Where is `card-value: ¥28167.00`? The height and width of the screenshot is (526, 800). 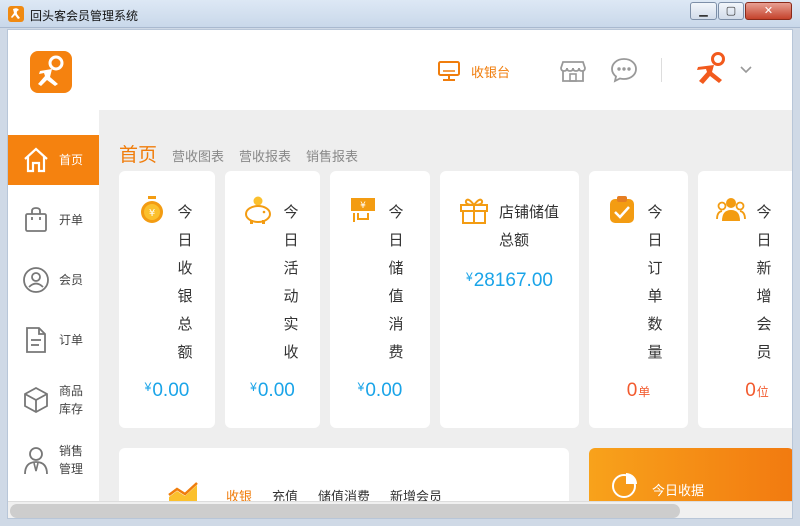 card-value: ¥28167.00 is located at coordinates (509, 280).